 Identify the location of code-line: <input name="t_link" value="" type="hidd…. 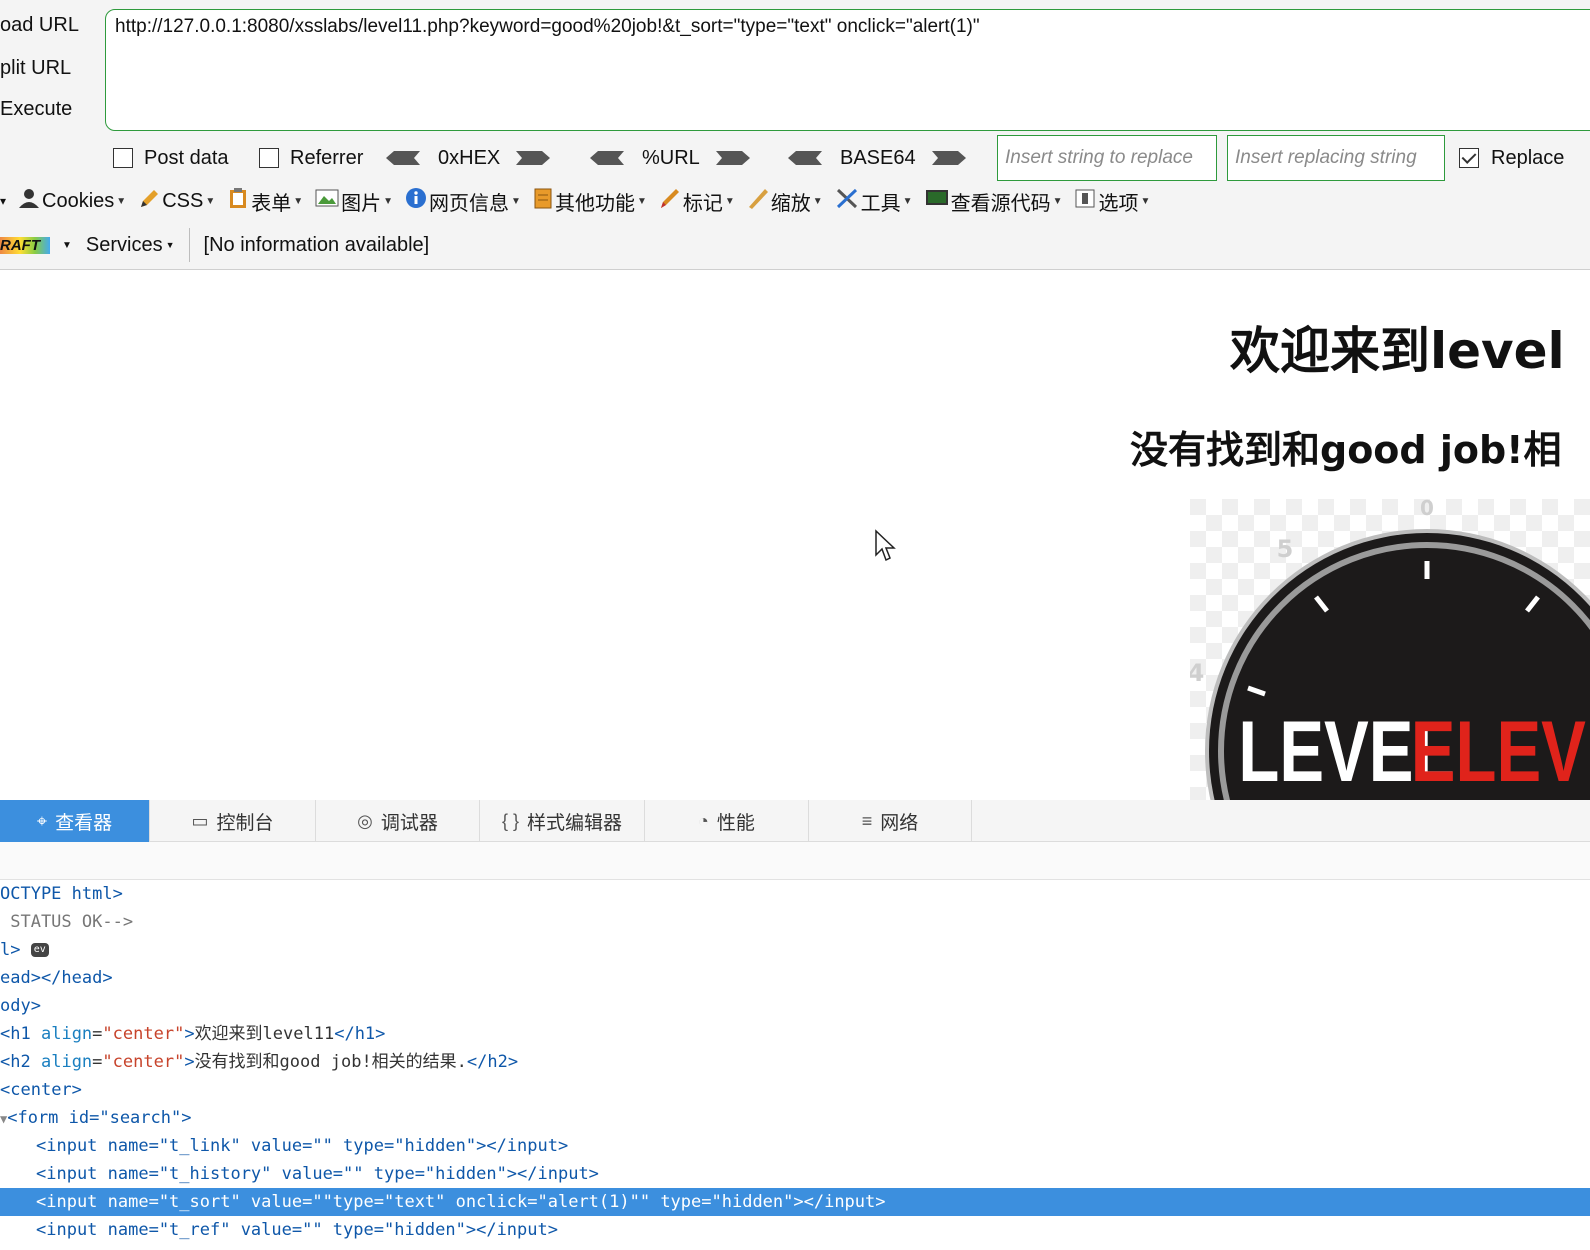
(795, 1146).